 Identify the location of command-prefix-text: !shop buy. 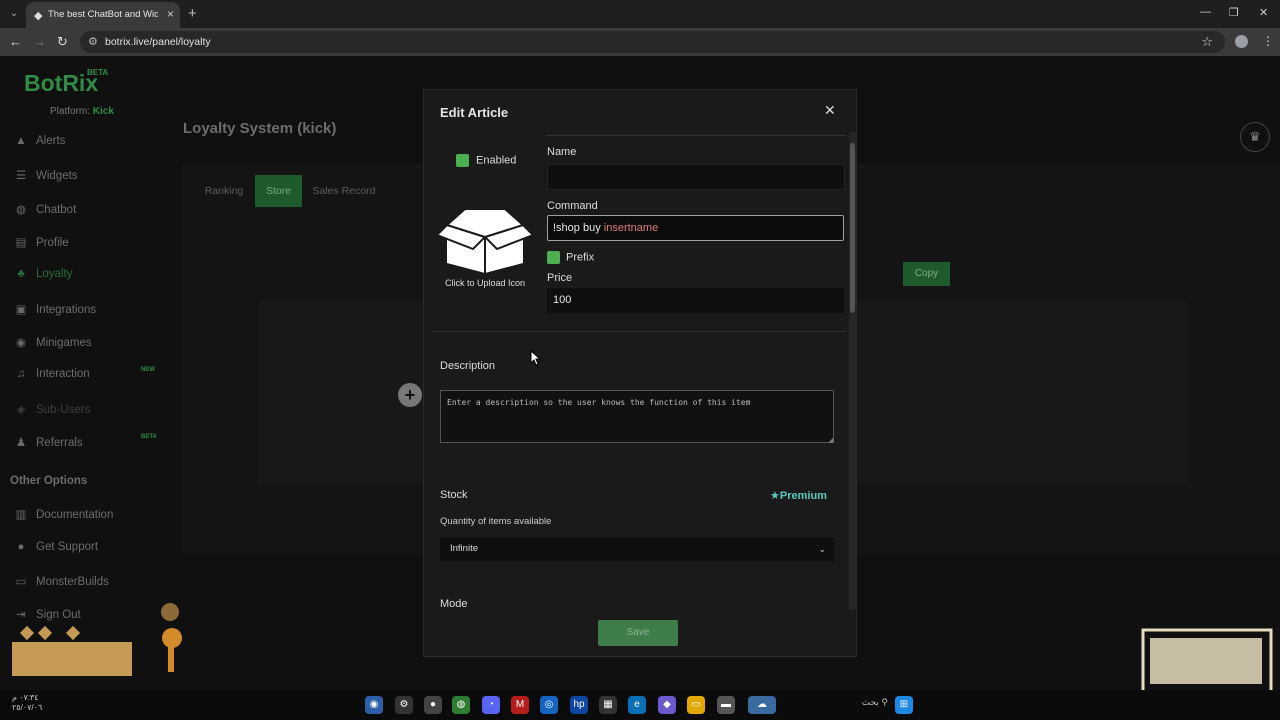
(578, 228).